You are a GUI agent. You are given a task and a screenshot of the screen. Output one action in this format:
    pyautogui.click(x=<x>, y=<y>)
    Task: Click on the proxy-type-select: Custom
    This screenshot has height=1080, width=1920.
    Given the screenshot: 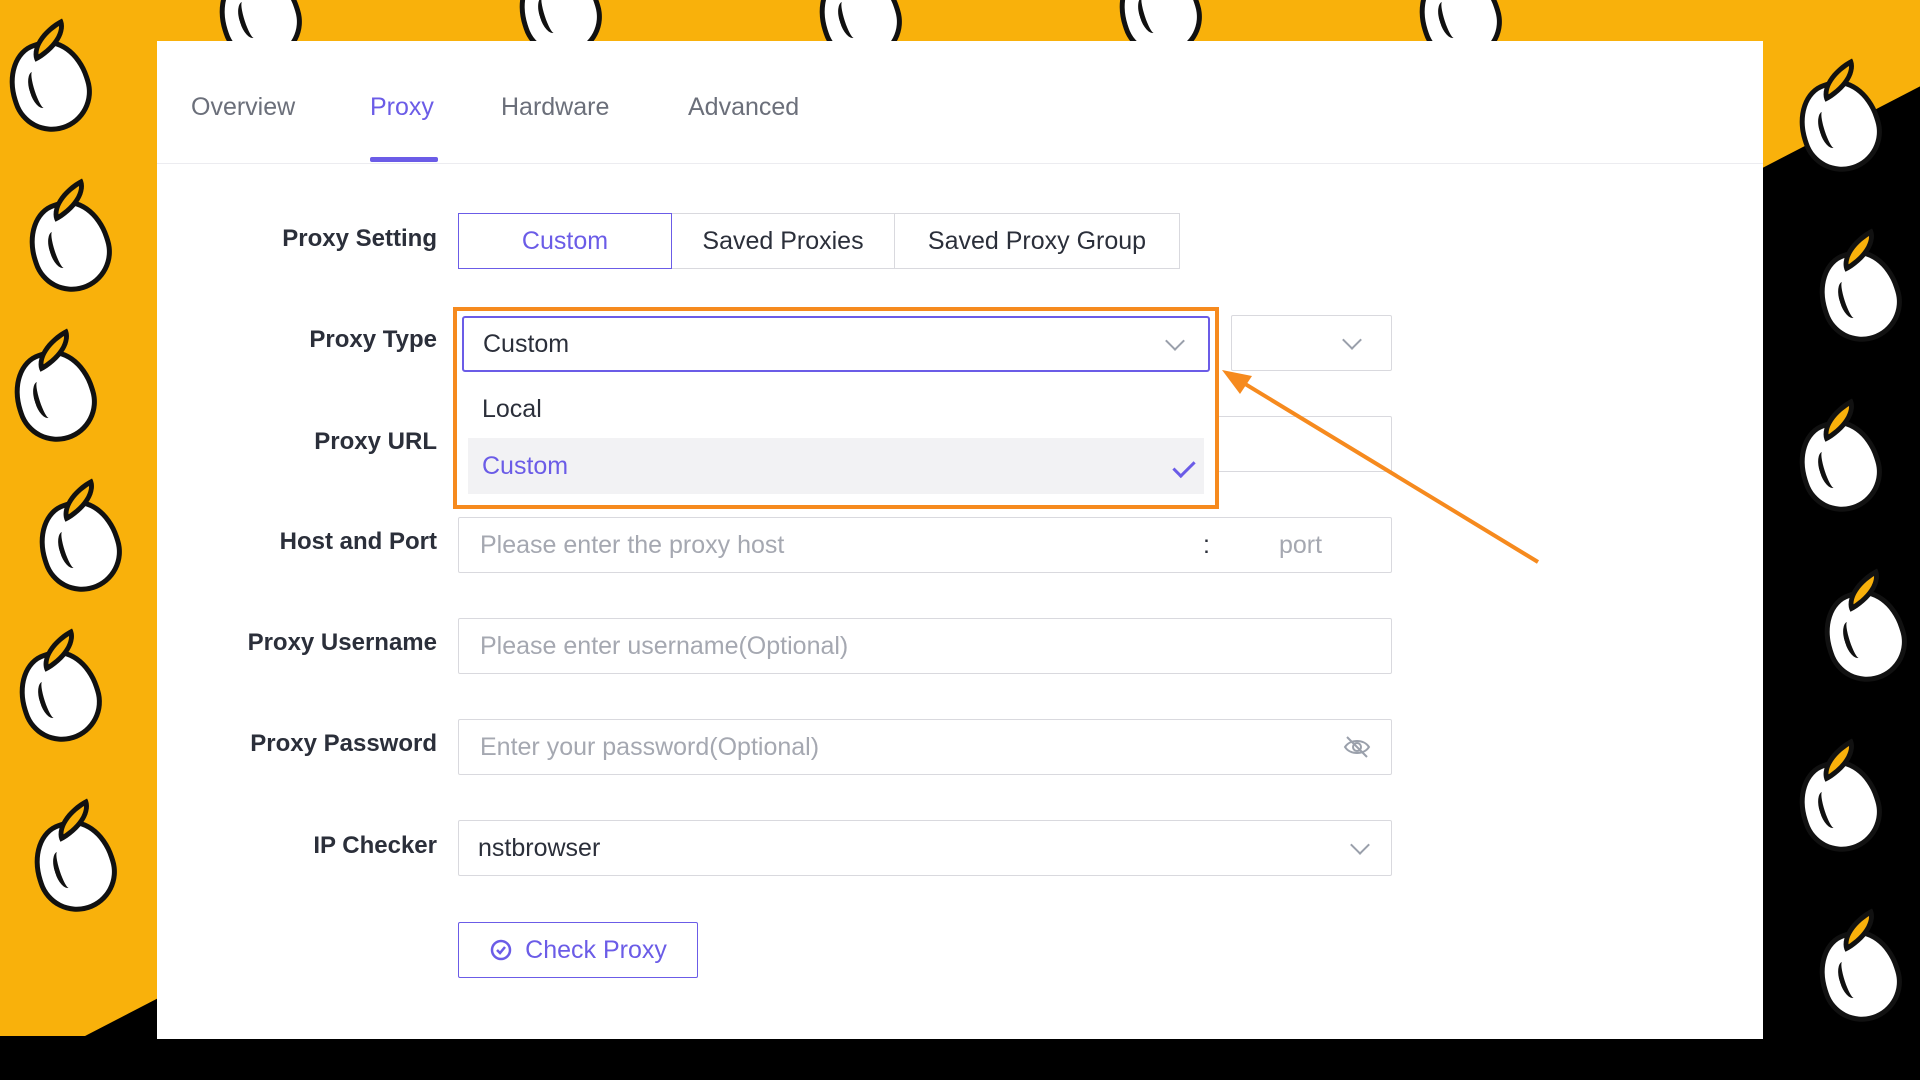 What is the action you would take?
    pyautogui.click(x=836, y=344)
    